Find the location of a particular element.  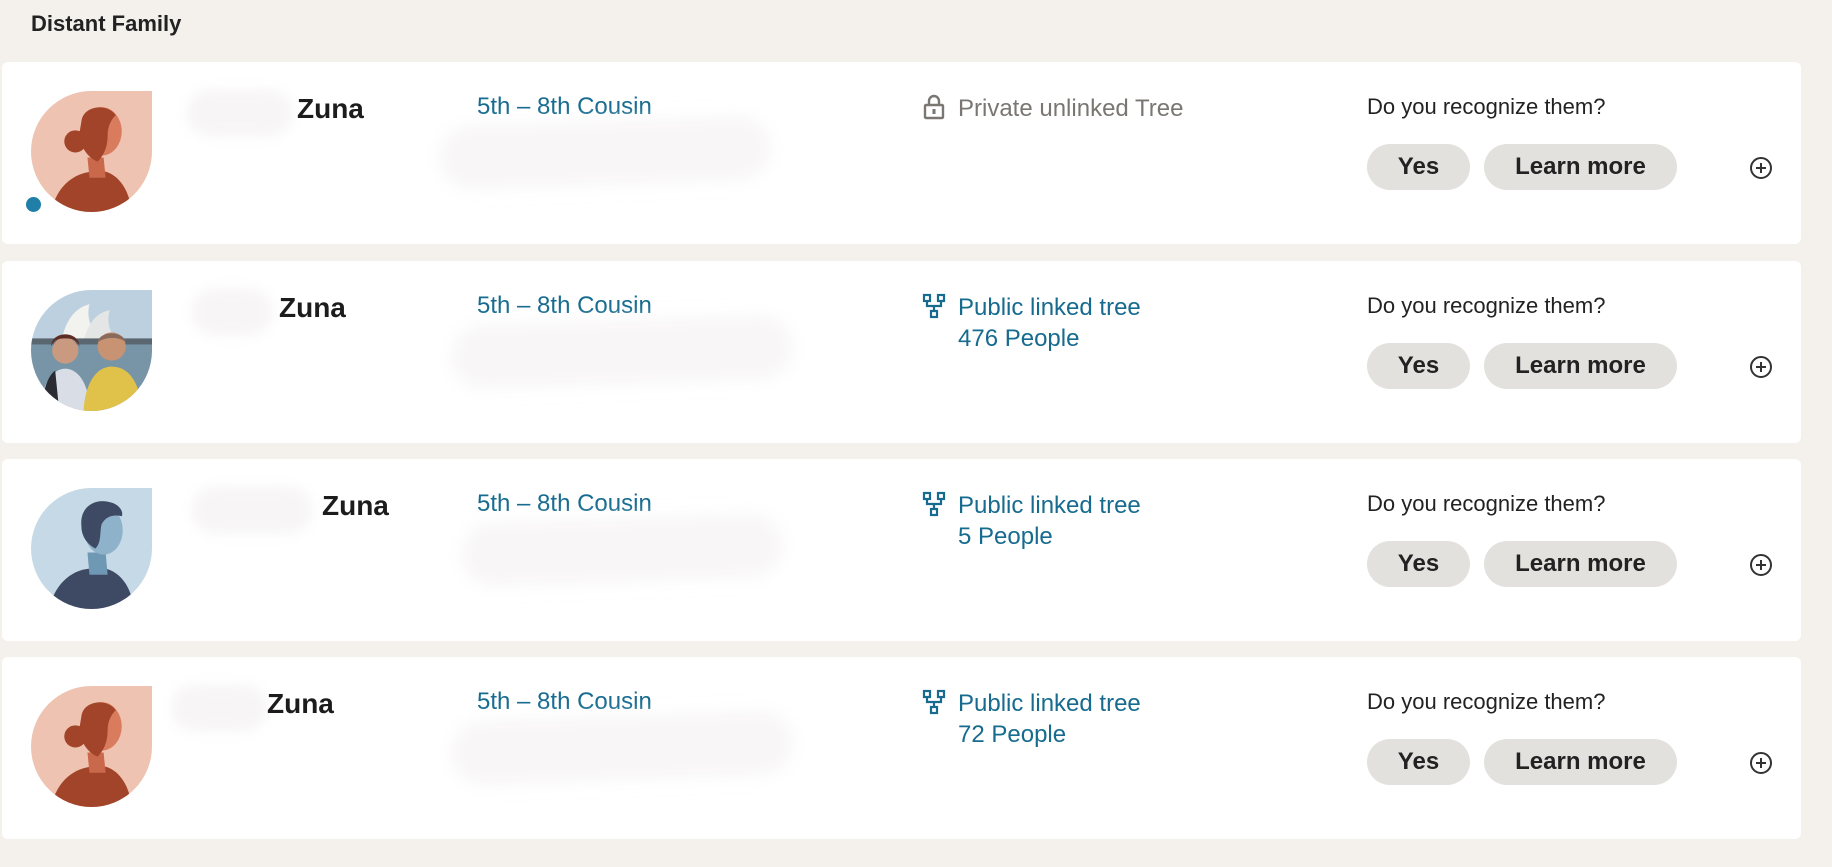

tree-info: Public linked tree 476 People is located at coordinates (1031, 323).